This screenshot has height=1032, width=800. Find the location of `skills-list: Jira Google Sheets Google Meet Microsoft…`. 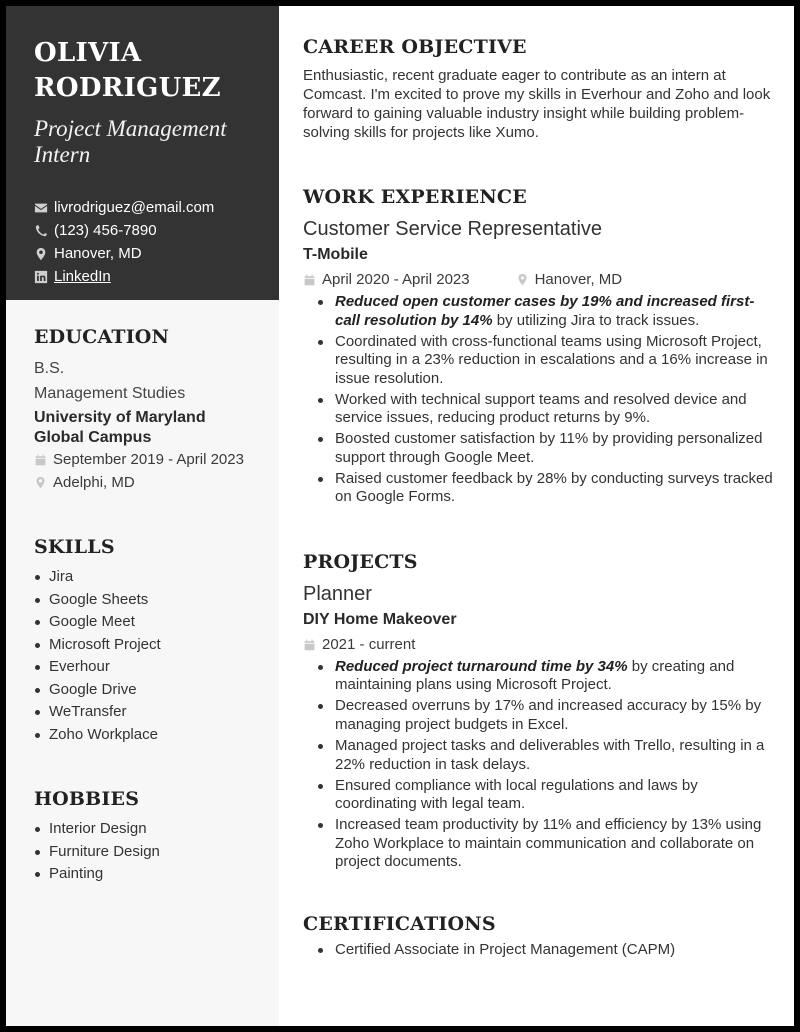

skills-list: Jira Google Sheets Google Meet Microsoft… is located at coordinates (146, 656).